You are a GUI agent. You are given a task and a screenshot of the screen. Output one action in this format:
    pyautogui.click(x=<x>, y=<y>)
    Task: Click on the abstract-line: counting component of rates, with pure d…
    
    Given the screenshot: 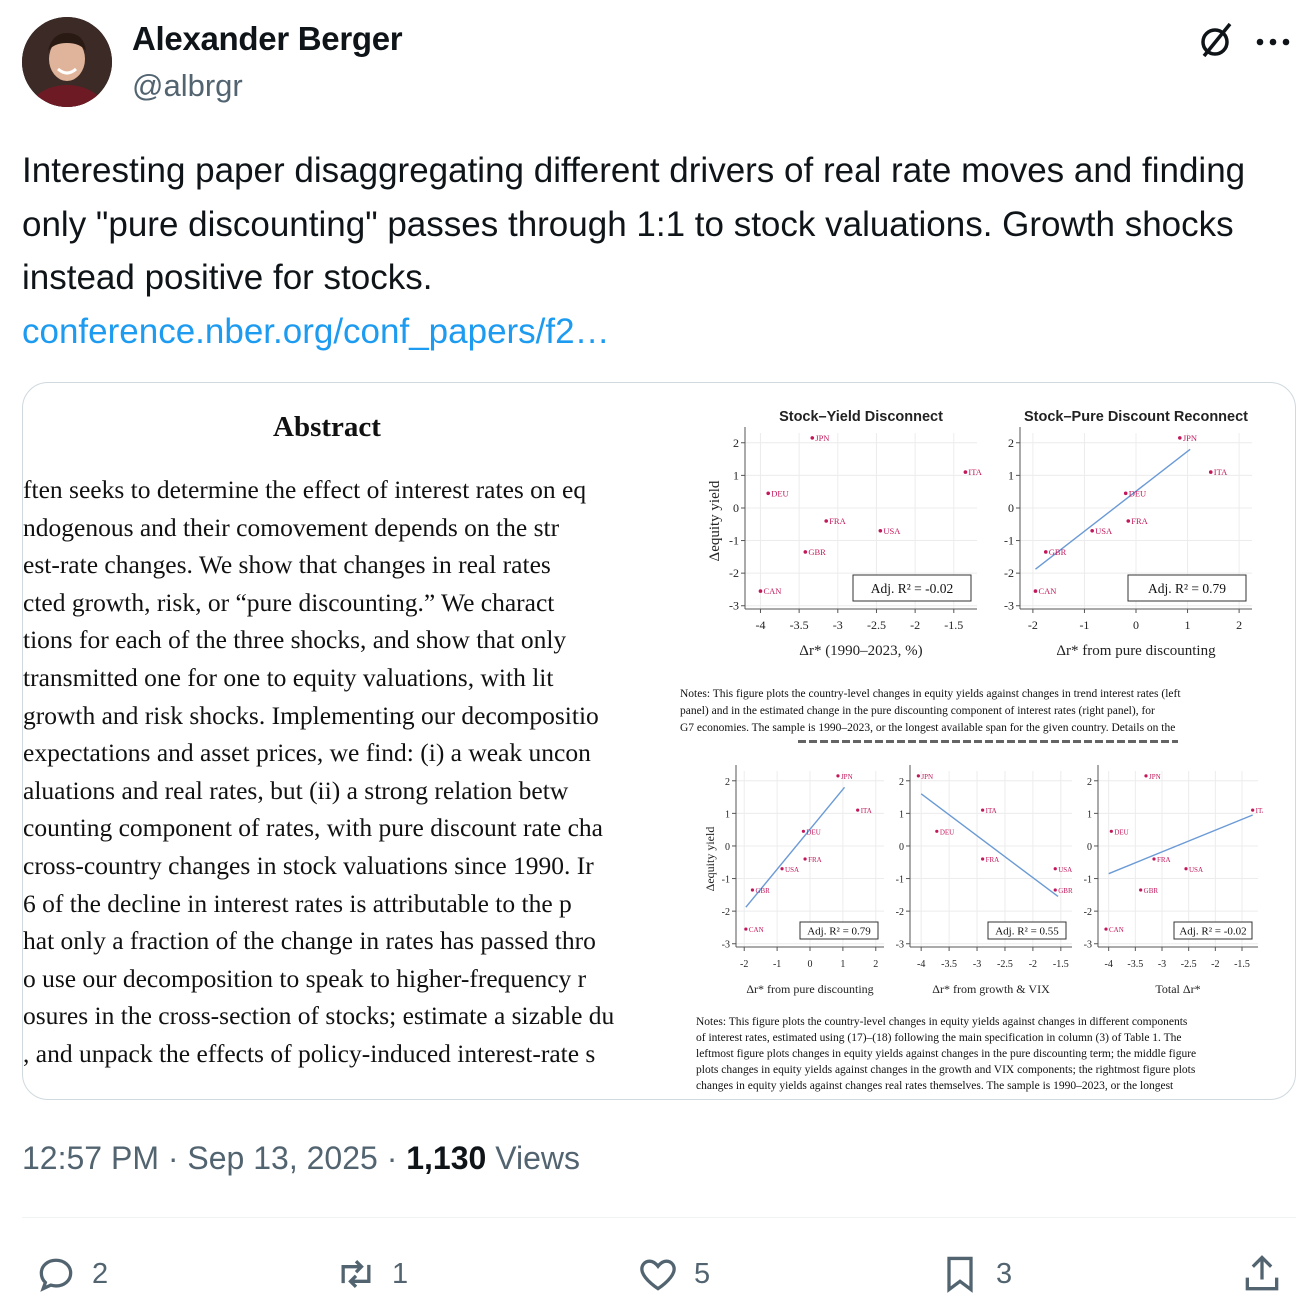 What is the action you would take?
    pyautogui.click(x=313, y=828)
    